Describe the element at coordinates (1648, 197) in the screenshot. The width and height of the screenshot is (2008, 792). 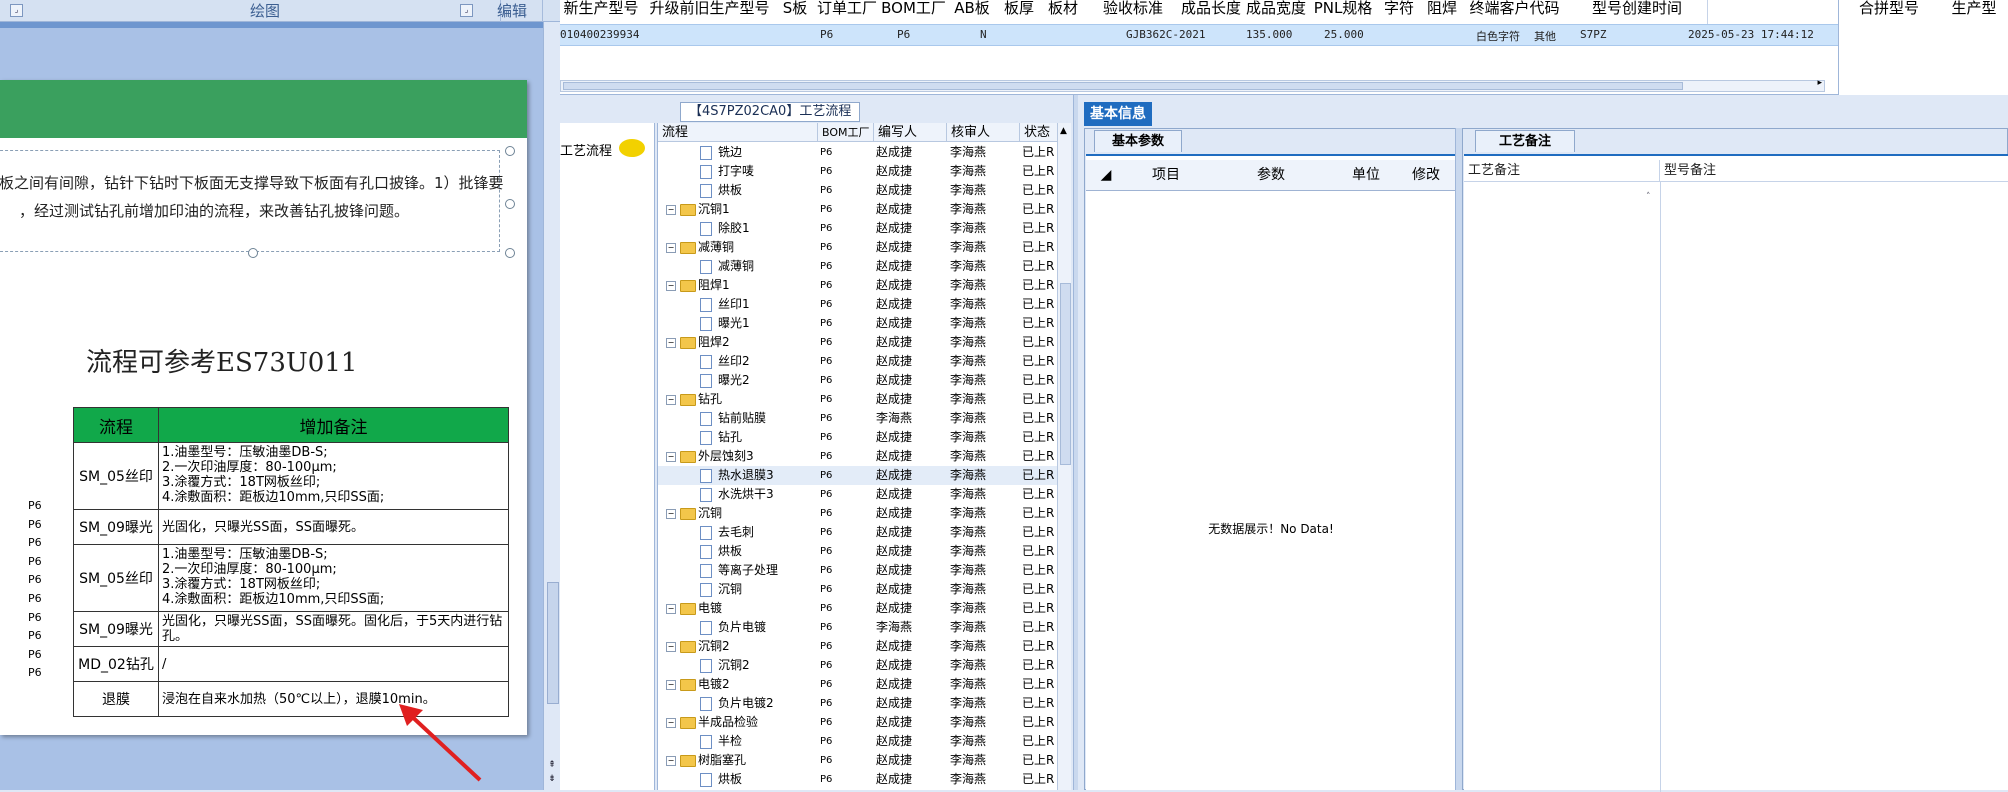
I see `chevron-up-icon: ˄` at that location.